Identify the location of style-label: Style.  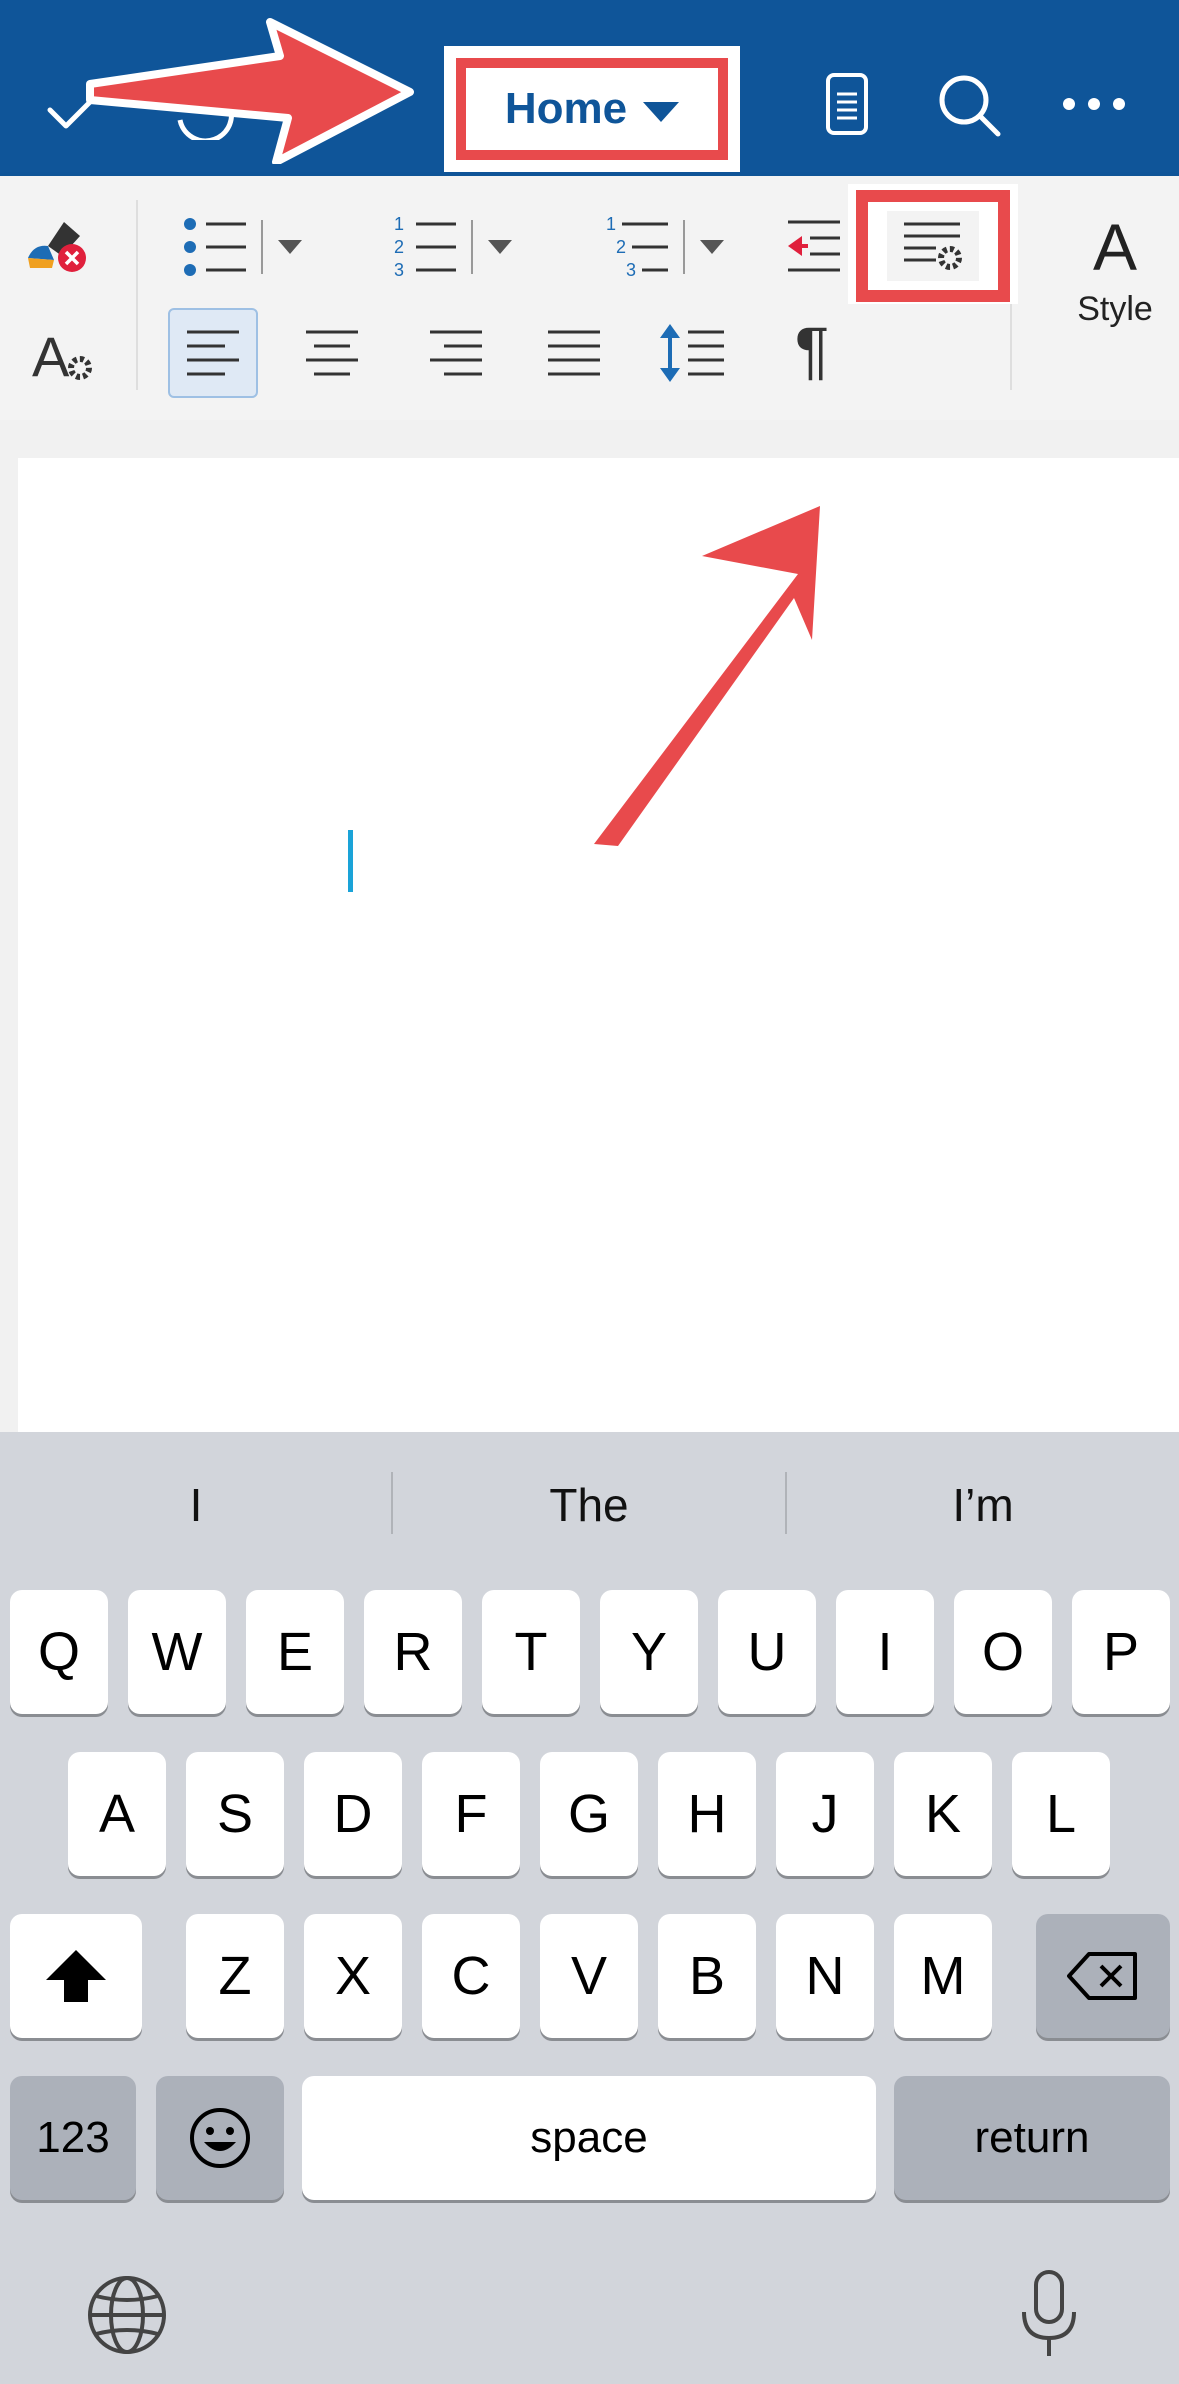
(1115, 308).